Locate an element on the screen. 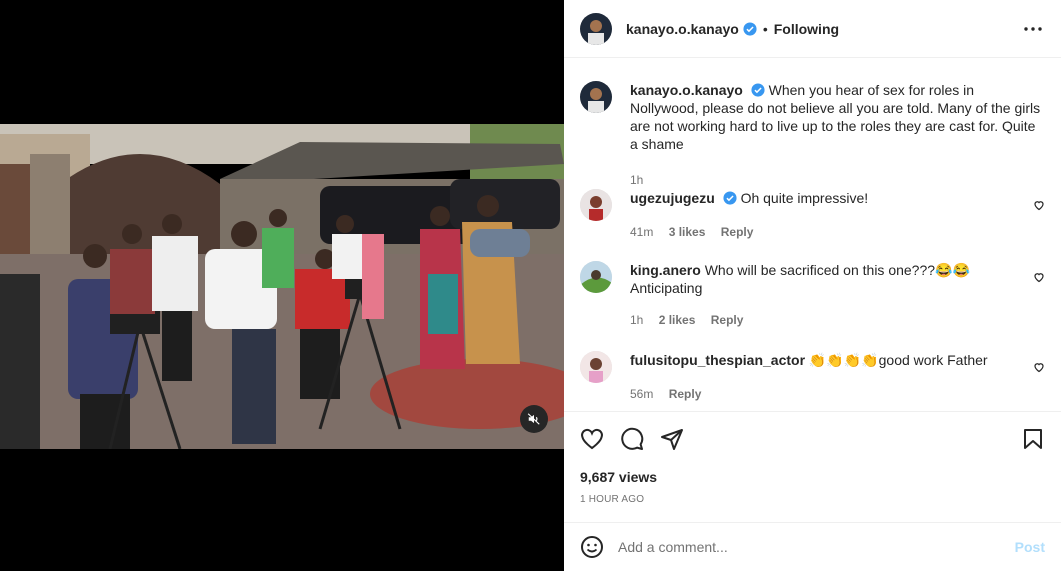  comment-text-block: ugezujugezu Oh quite impressive! is located at coordinates (830, 198).